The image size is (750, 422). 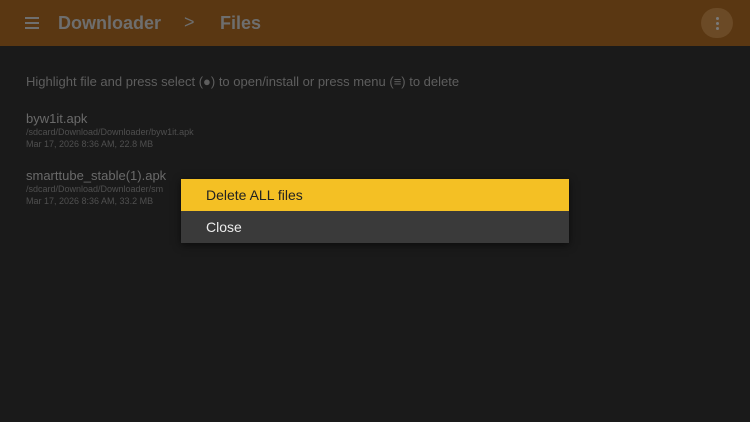 What do you see at coordinates (717, 23) in the screenshot?
I see `more-vertical-icon` at bounding box center [717, 23].